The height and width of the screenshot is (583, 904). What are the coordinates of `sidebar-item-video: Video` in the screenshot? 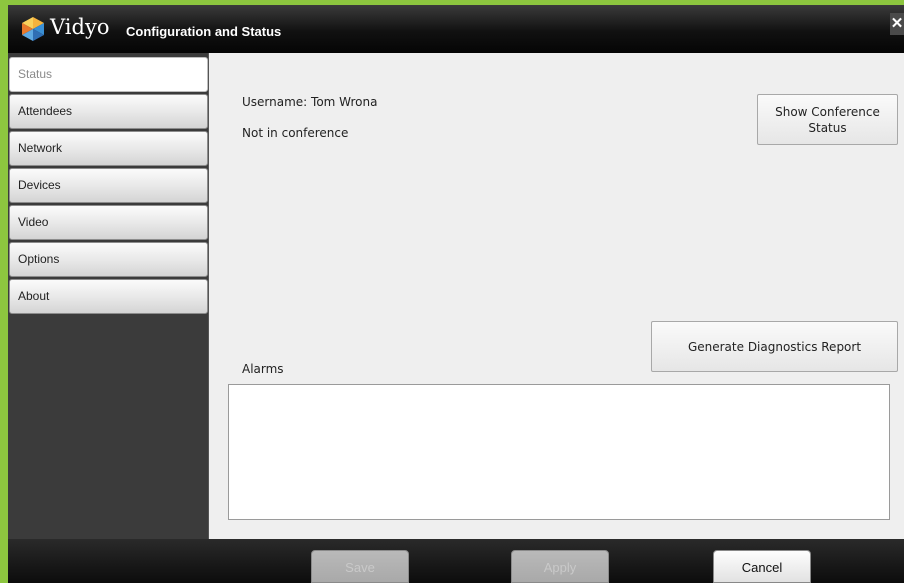 It's located at (108, 222).